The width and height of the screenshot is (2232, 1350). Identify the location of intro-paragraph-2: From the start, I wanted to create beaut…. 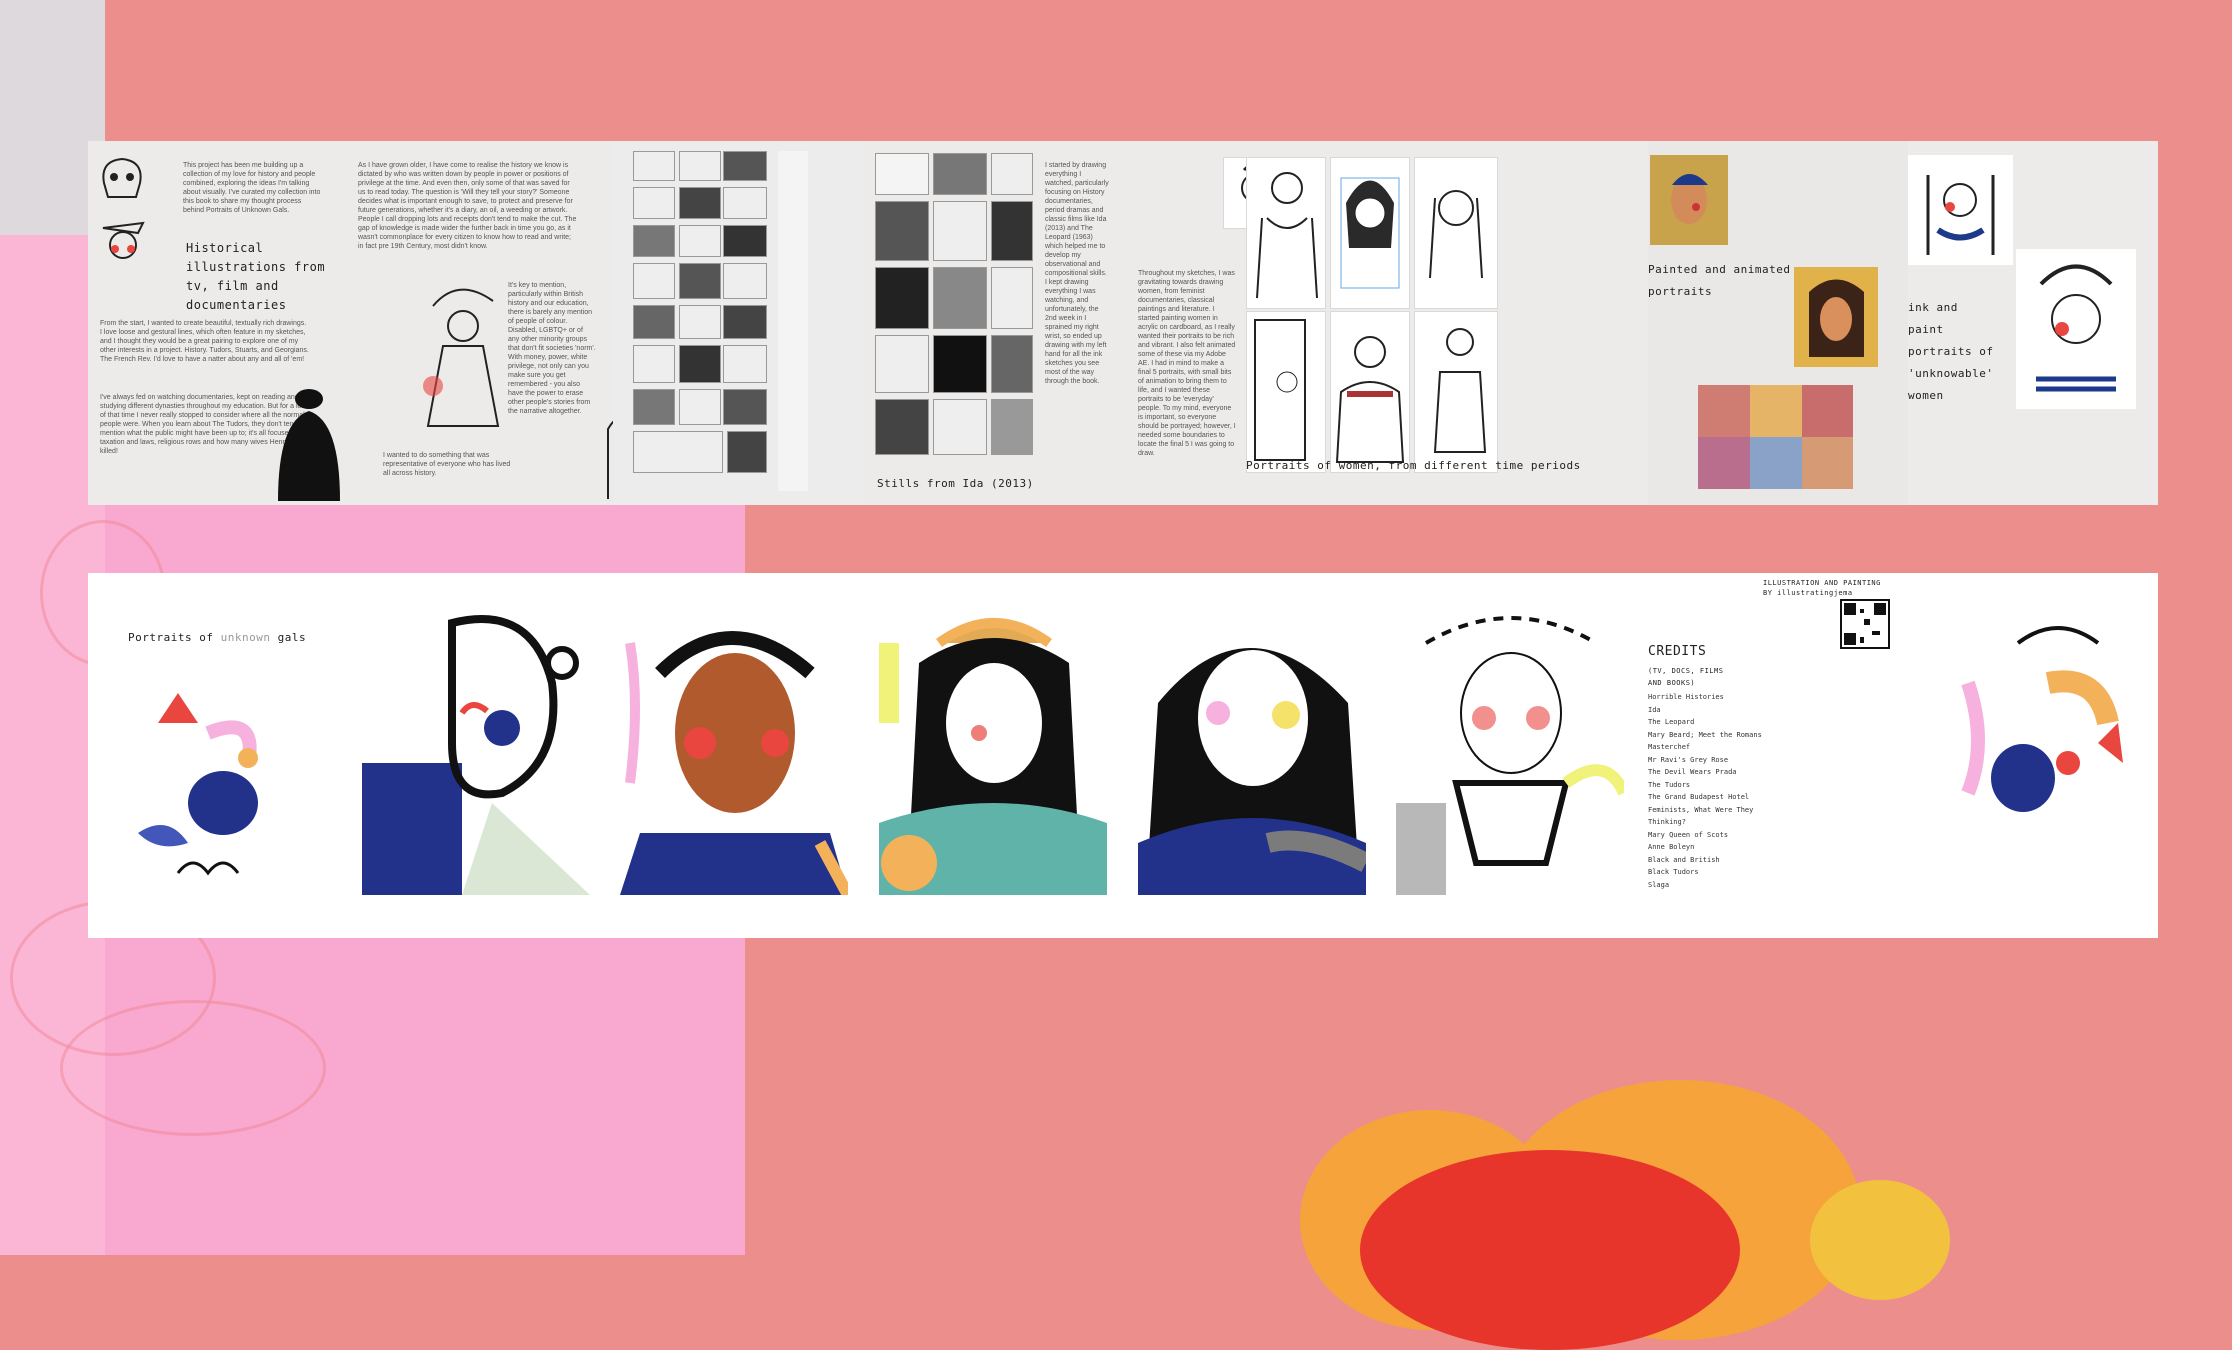
(204, 341).